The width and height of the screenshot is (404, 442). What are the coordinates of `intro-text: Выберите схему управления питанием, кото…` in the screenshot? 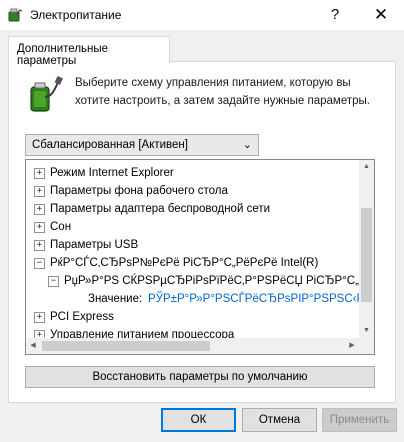 It's located at (222, 92).